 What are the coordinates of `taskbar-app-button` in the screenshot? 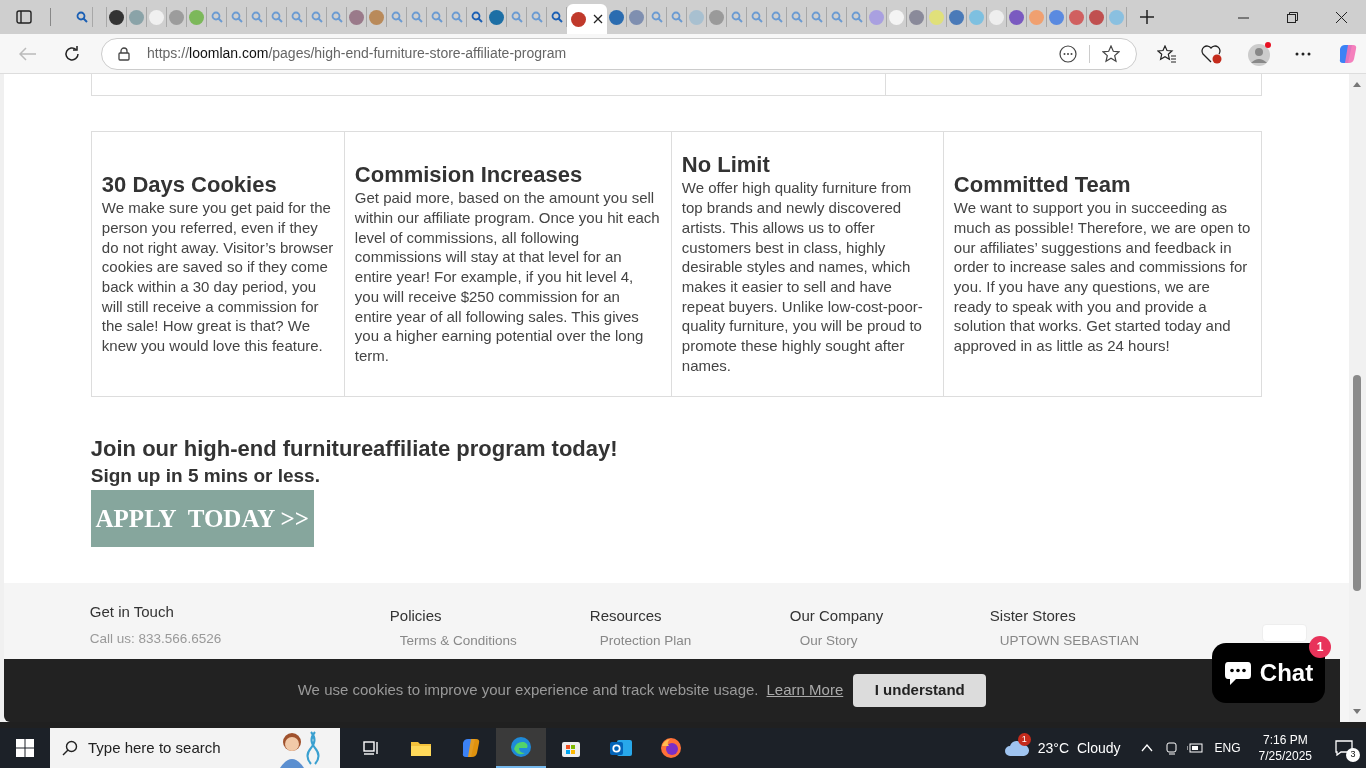 It's located at (521, 748).